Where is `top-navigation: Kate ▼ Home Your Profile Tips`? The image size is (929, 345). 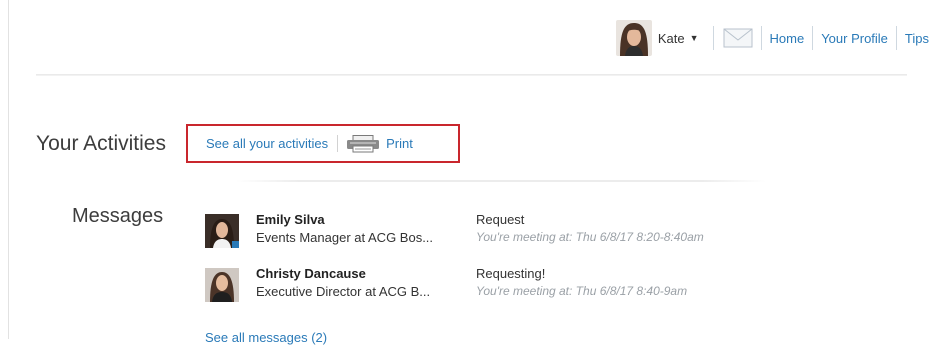
top-navigation: Kate ▼ Home Your Profile Tips is located at coordinates (772, 38).